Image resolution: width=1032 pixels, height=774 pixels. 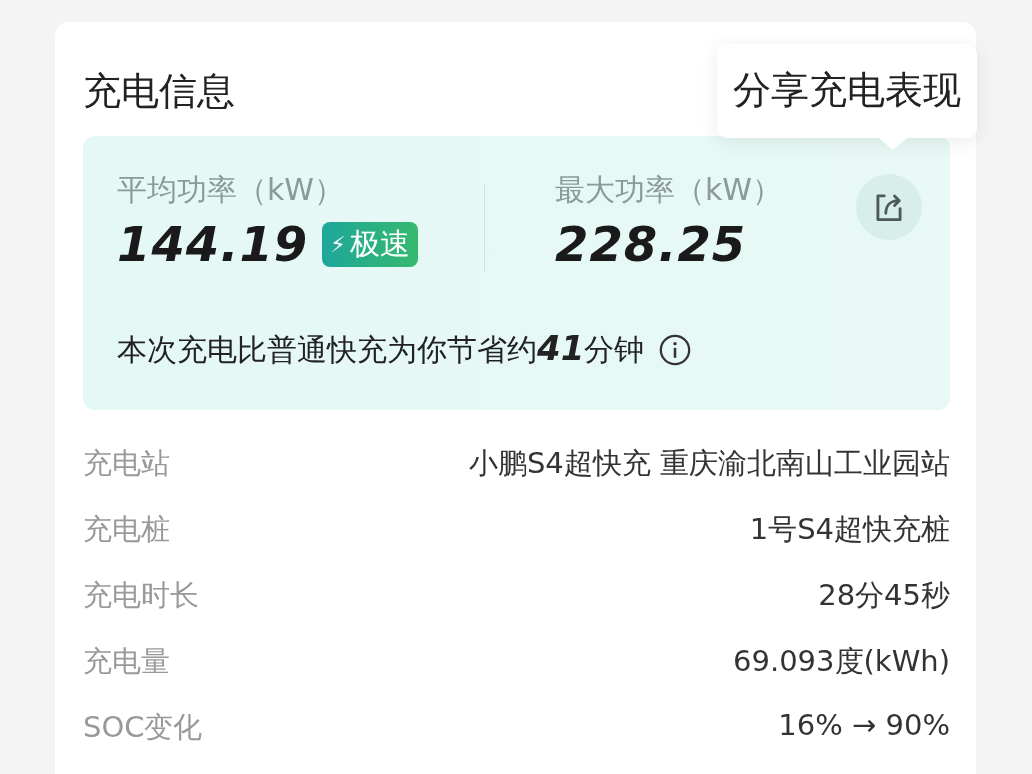 I want to click on detail-value: 69.093度(kWh), so click(x=841, y=661).